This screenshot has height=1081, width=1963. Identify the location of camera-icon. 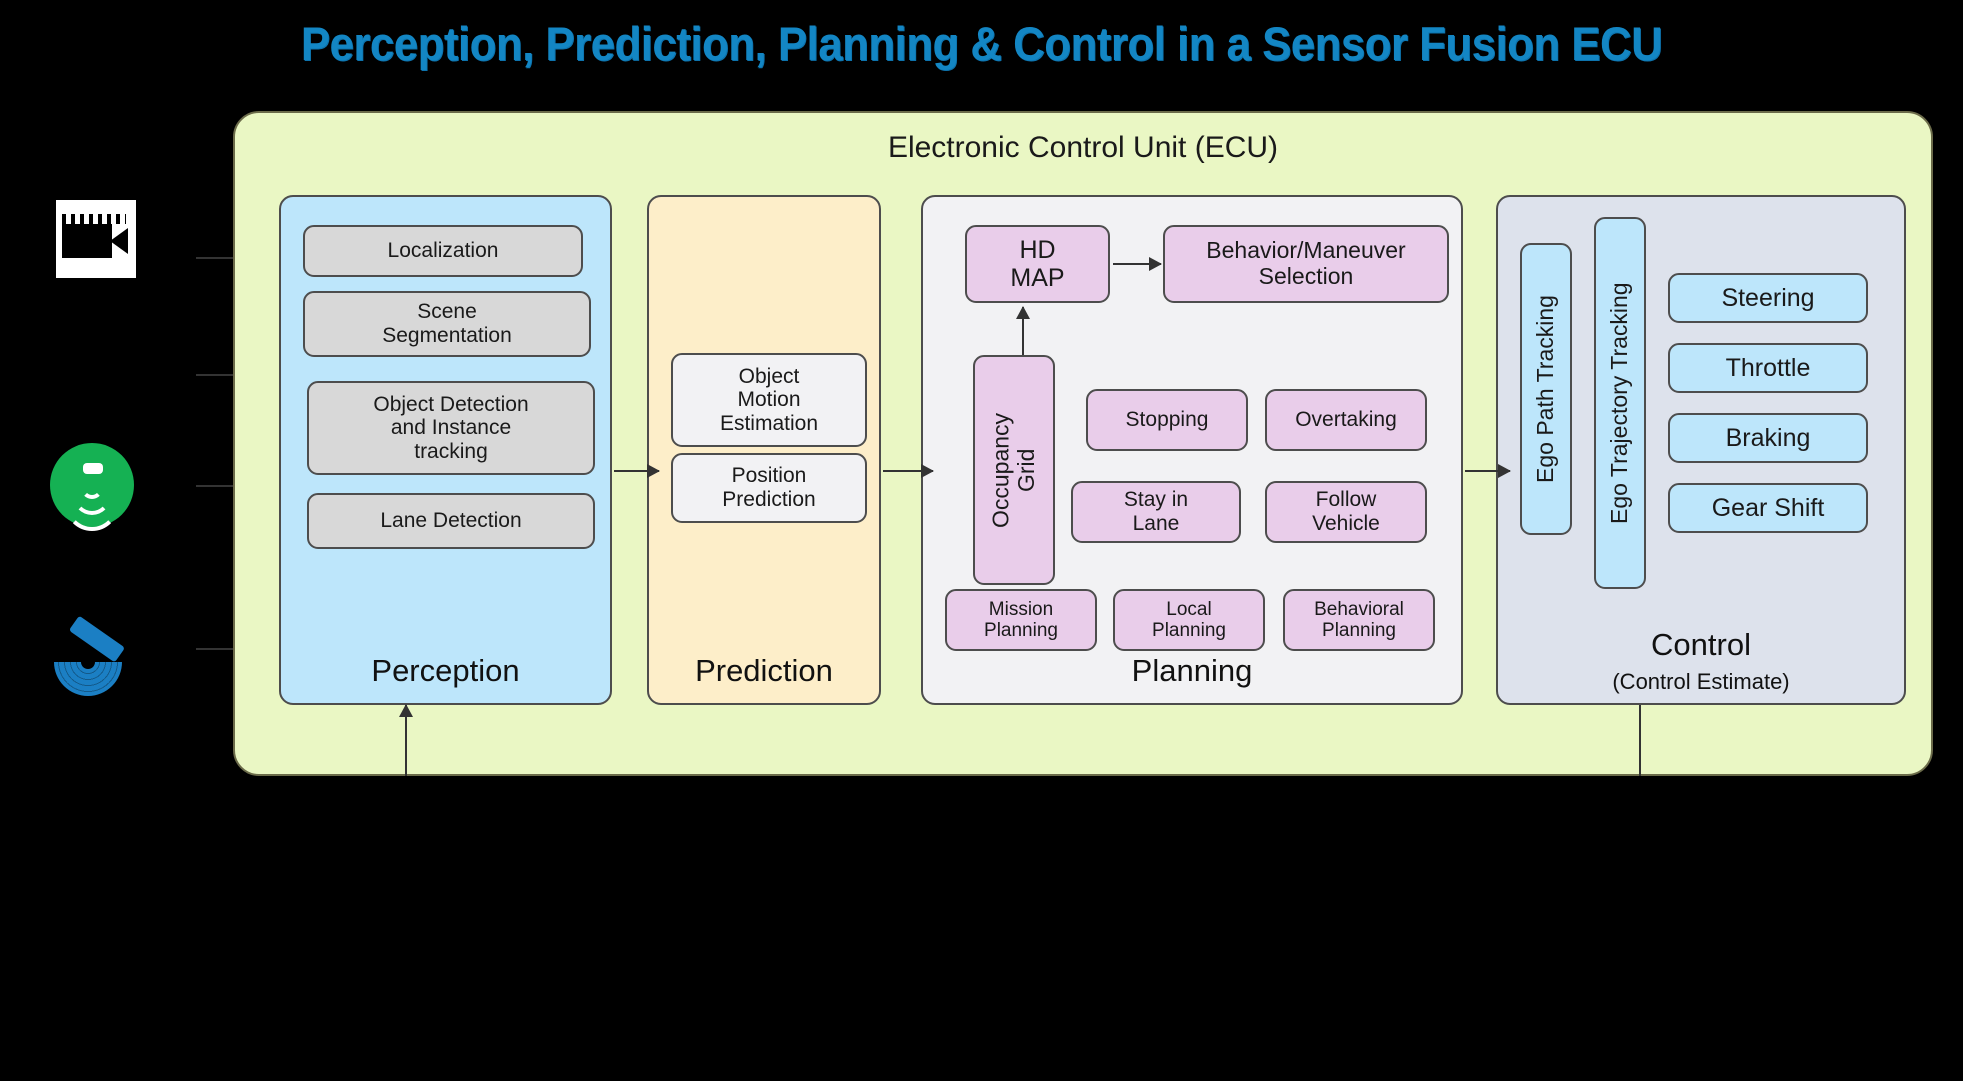
(96, 239).